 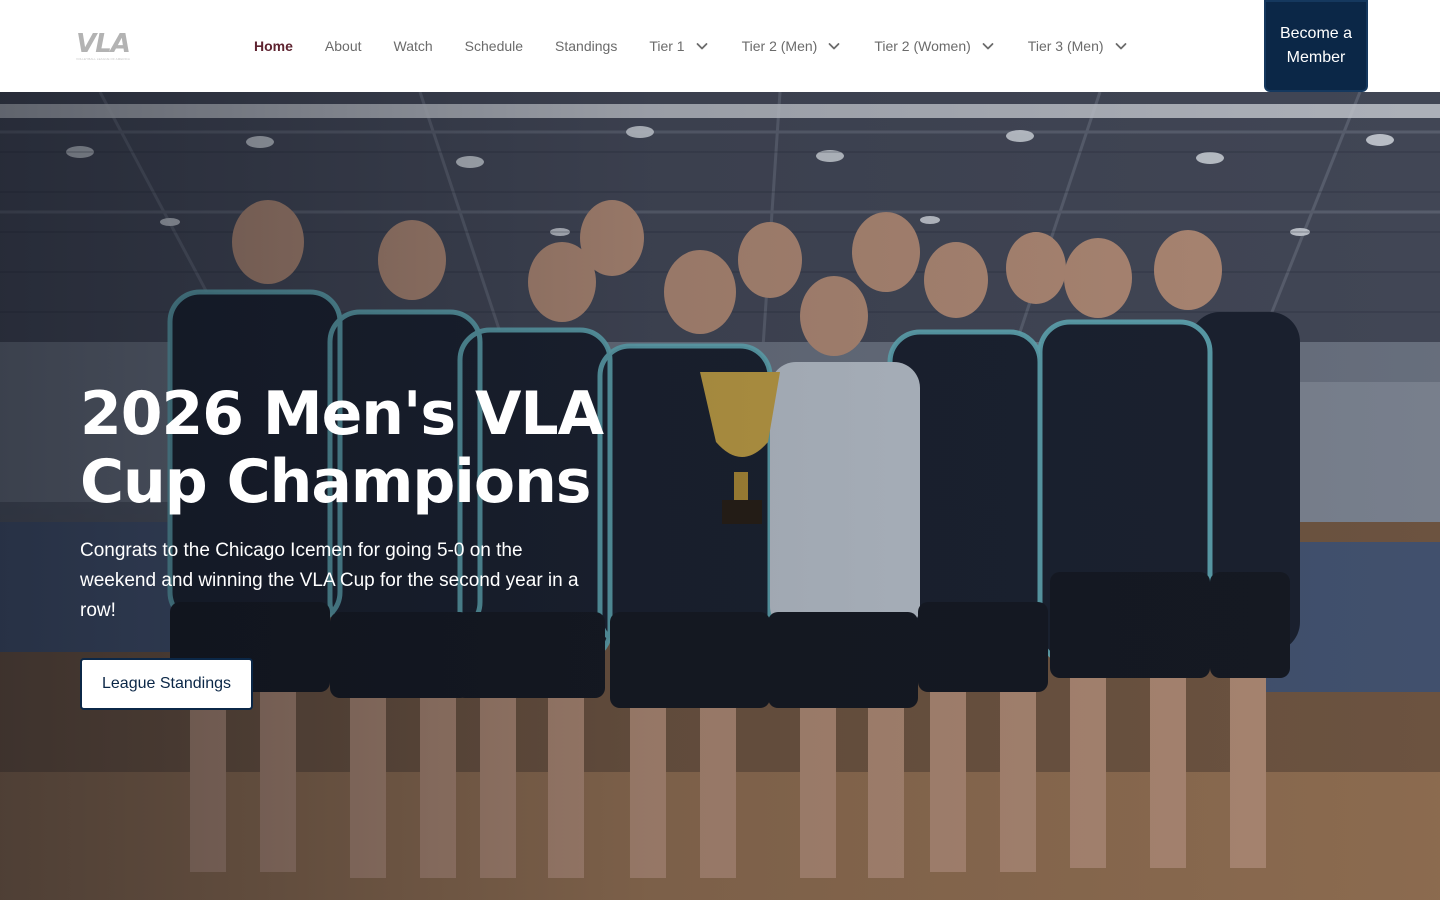 What do you see at coordinates (922, 46) in the screenshot?
I see `nav-item-label: Tier 2 (Women)` at bounding box center [922, 46].